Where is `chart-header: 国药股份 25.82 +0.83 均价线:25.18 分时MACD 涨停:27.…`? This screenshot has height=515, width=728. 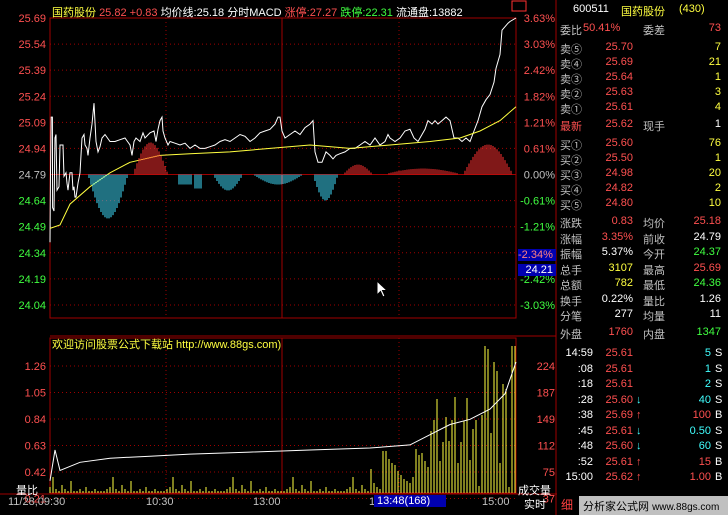
chart-header: 国药股份 25.82 +0.83 均价线:25.18 分时MACD 涨停:27.… is located at coordinates (257, 12).